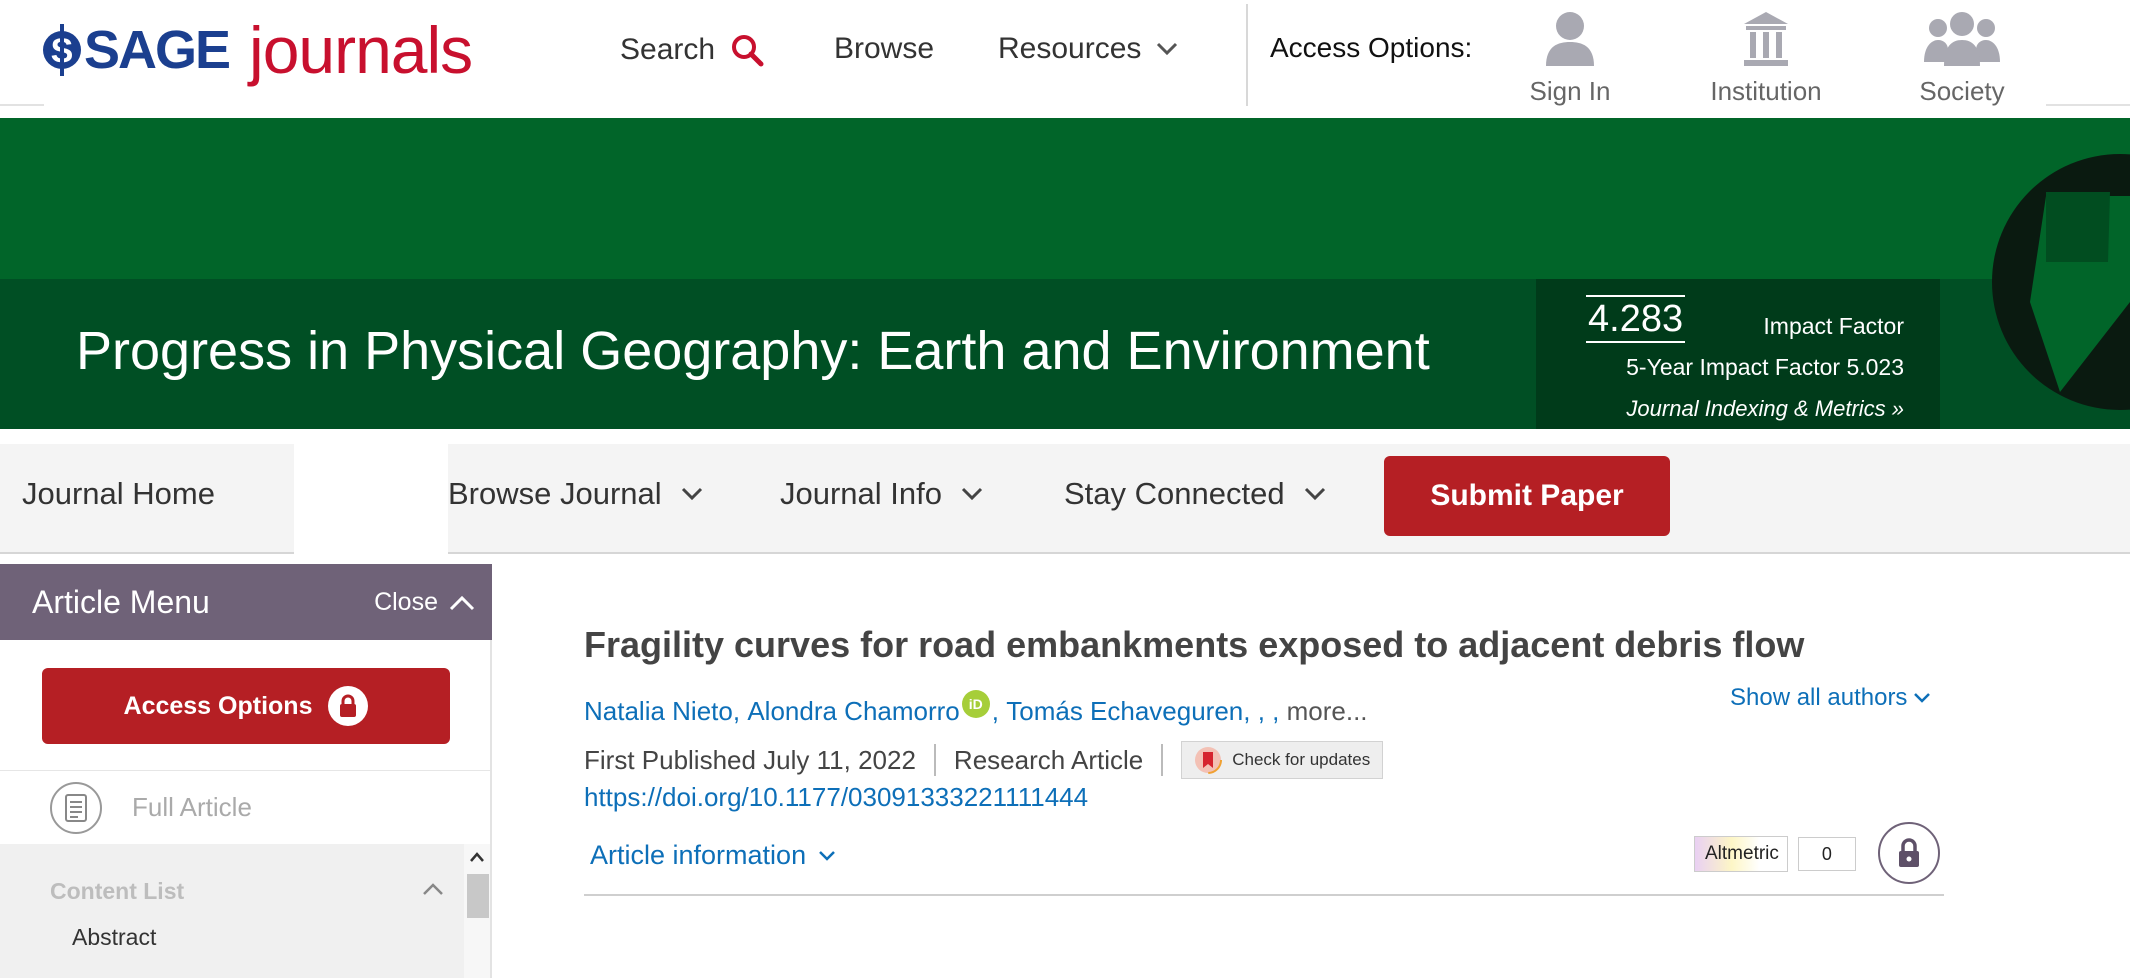 The width and height of the screenshot is (2130, 978). I want to click on sign-in-label: Sign In, so click(1570, 91).